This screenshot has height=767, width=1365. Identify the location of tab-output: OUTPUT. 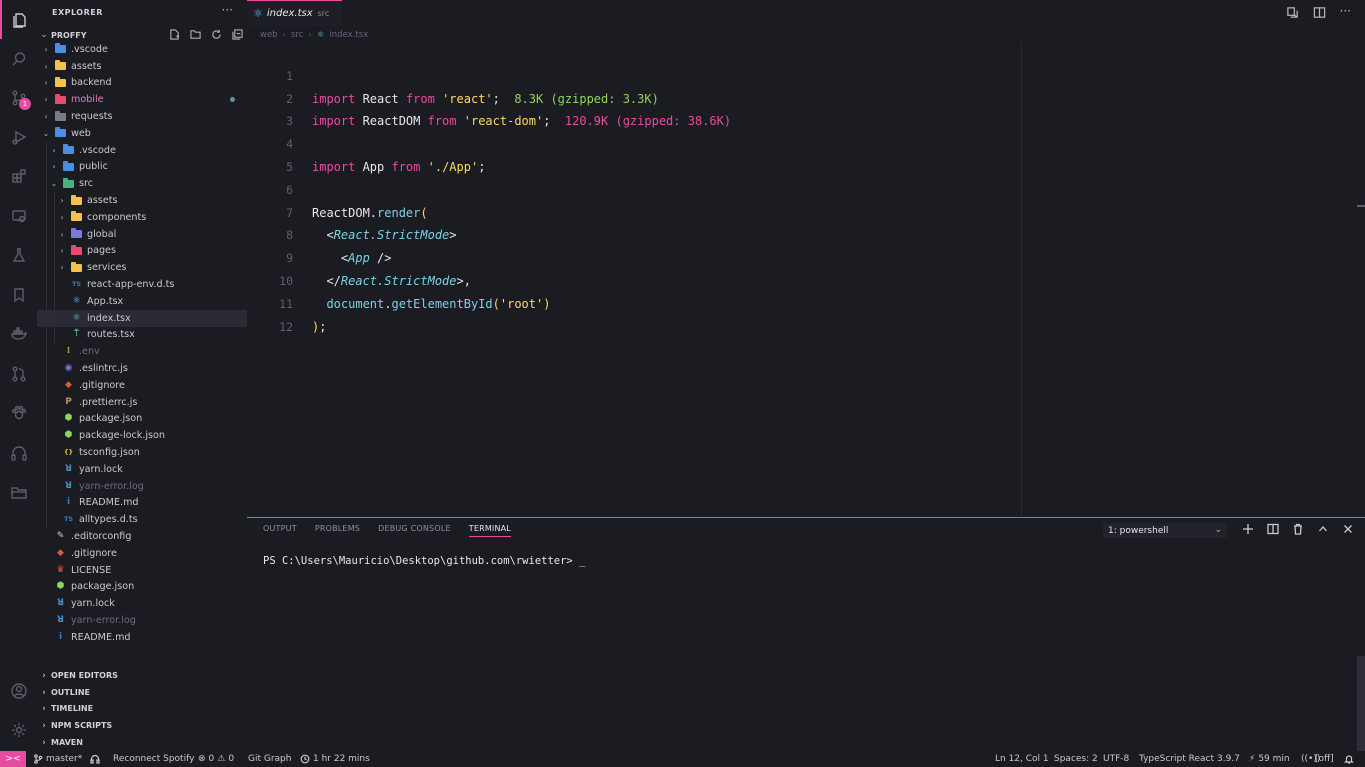
(280, 530).